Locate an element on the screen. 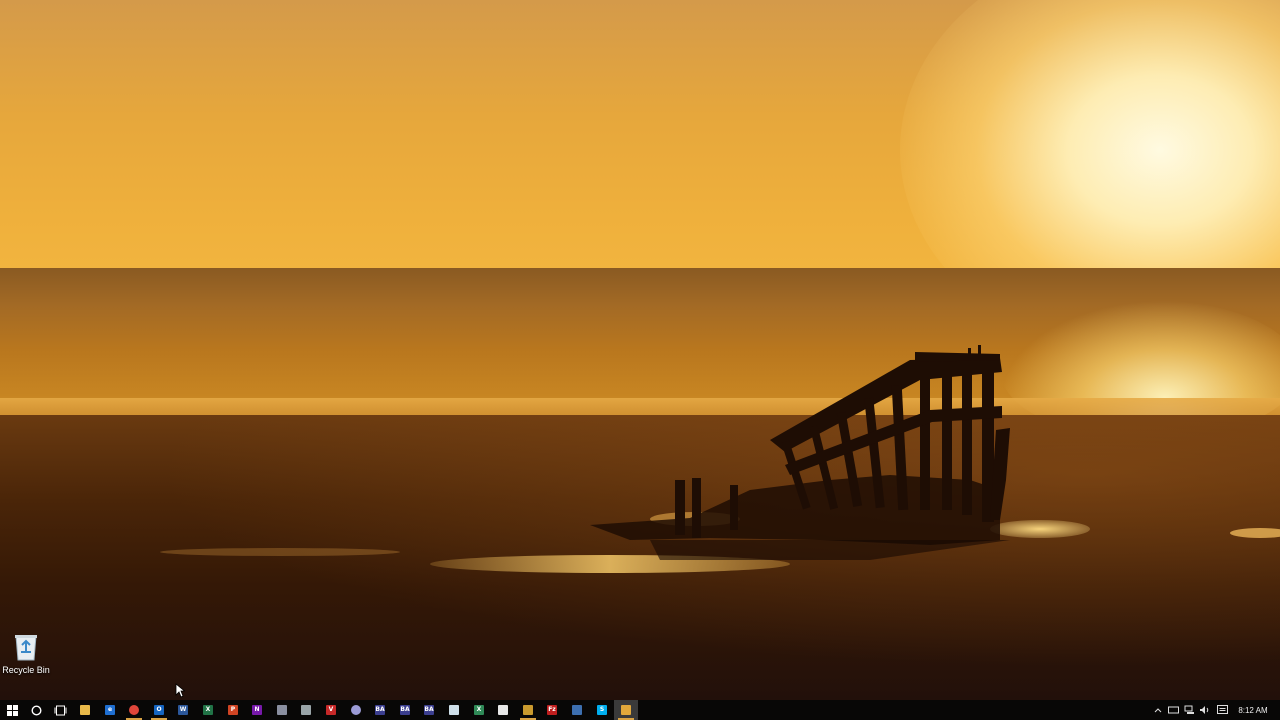 The height and width of the screenshot is (720, 1280). taskbar-app-chrome is located at coordinates (134, 710).